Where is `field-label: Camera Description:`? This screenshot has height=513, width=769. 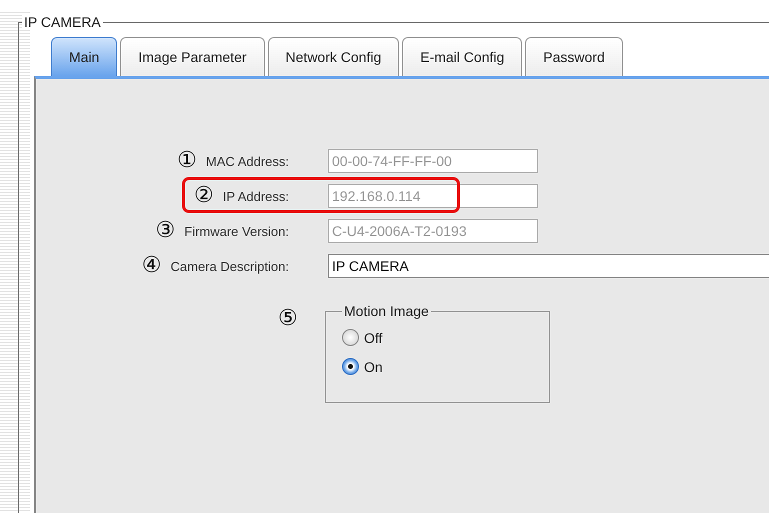 field-label: Camera Description: is located at coordinates (229, 266).